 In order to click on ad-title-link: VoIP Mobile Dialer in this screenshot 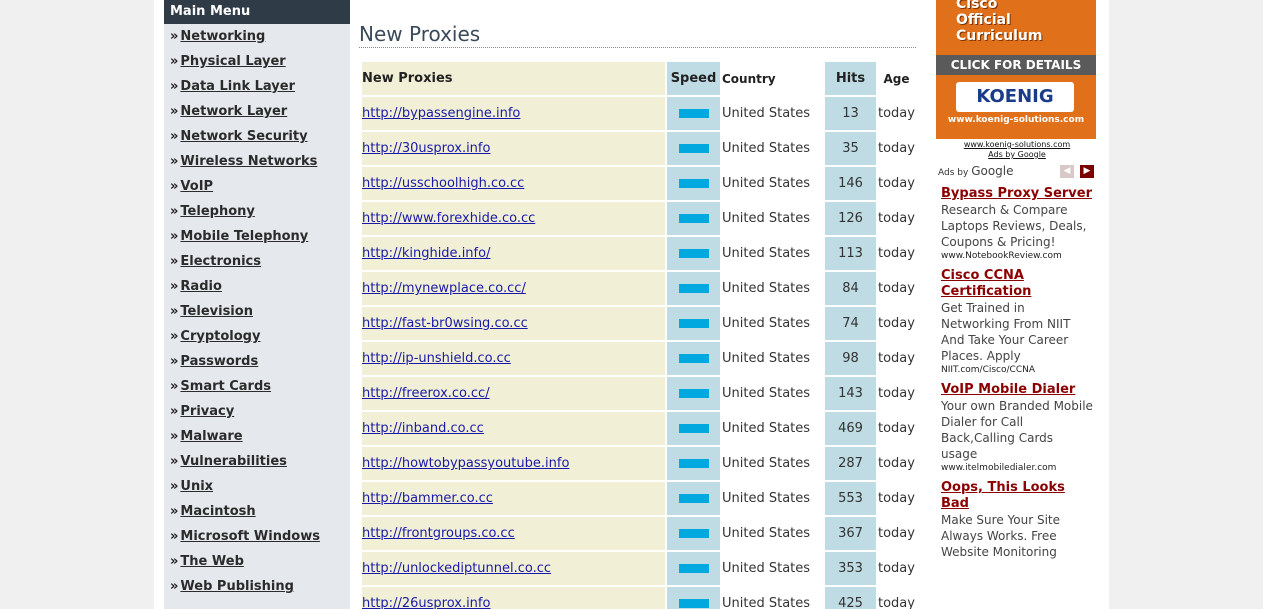, I will do `click(1017, 390)`.